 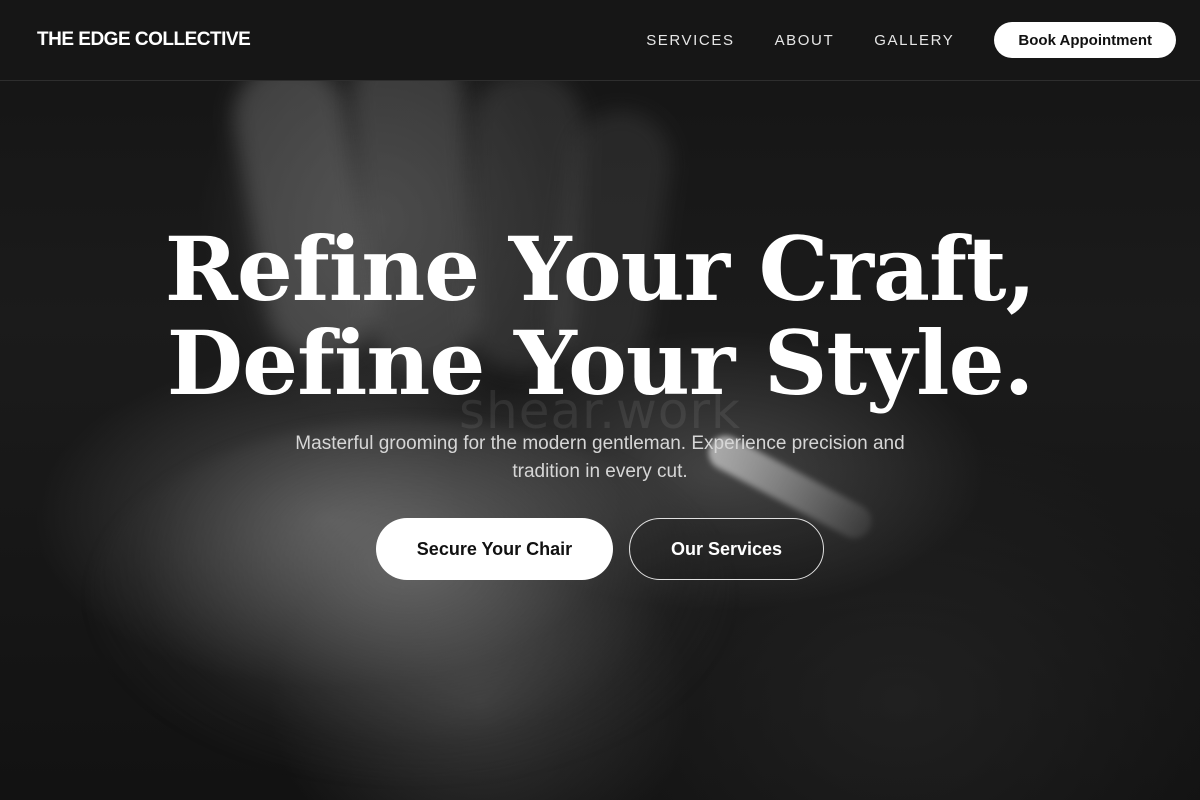 What do you see at coordinates (144, 40) in the screenshot?
I see `brand-logo: THE EDGE COLLECTIVE` at bounding box center [144, 40].